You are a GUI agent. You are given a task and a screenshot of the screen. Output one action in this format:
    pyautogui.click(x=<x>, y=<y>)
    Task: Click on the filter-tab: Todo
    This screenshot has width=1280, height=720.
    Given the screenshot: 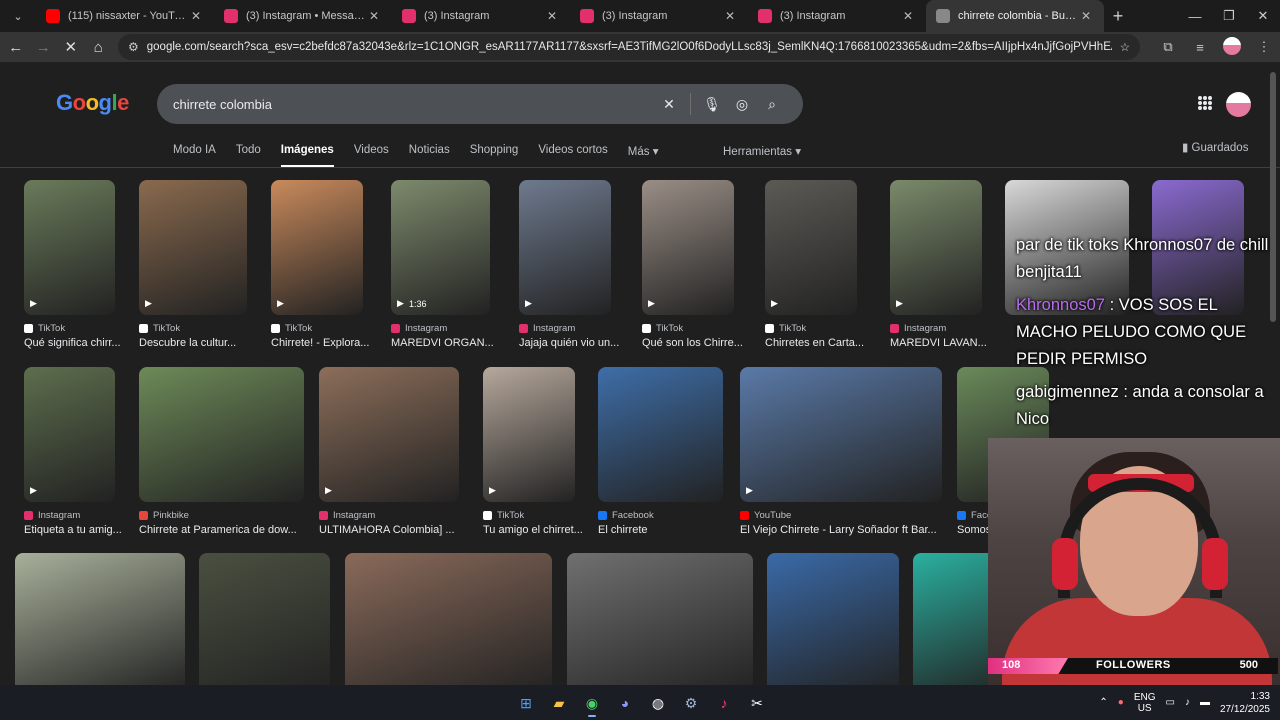 What is the action you would take?
    pyautogui.click(x=248, y=156)
    